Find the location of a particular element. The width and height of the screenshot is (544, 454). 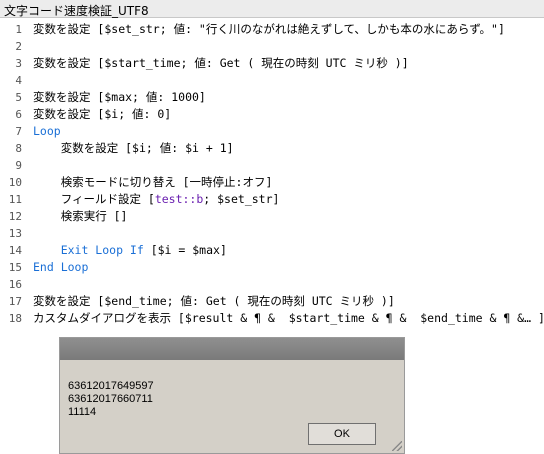

dialog-message-line: 63612017660711 is located at coordinates (110, 399).